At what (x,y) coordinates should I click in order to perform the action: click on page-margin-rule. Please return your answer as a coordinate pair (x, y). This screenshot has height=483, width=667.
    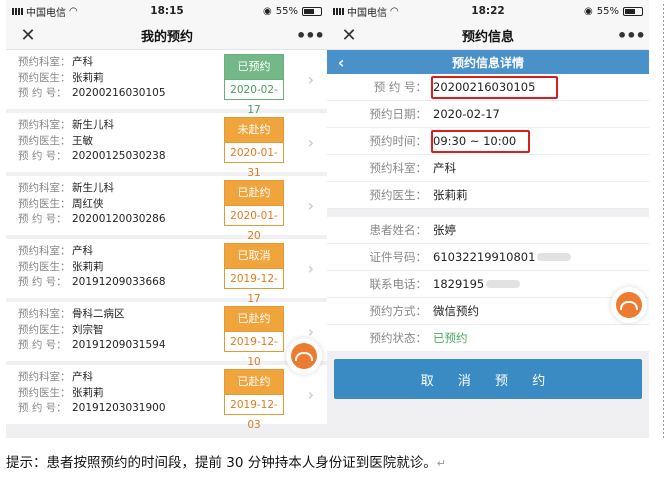
    Looking at the image, I should click on (663, 222).